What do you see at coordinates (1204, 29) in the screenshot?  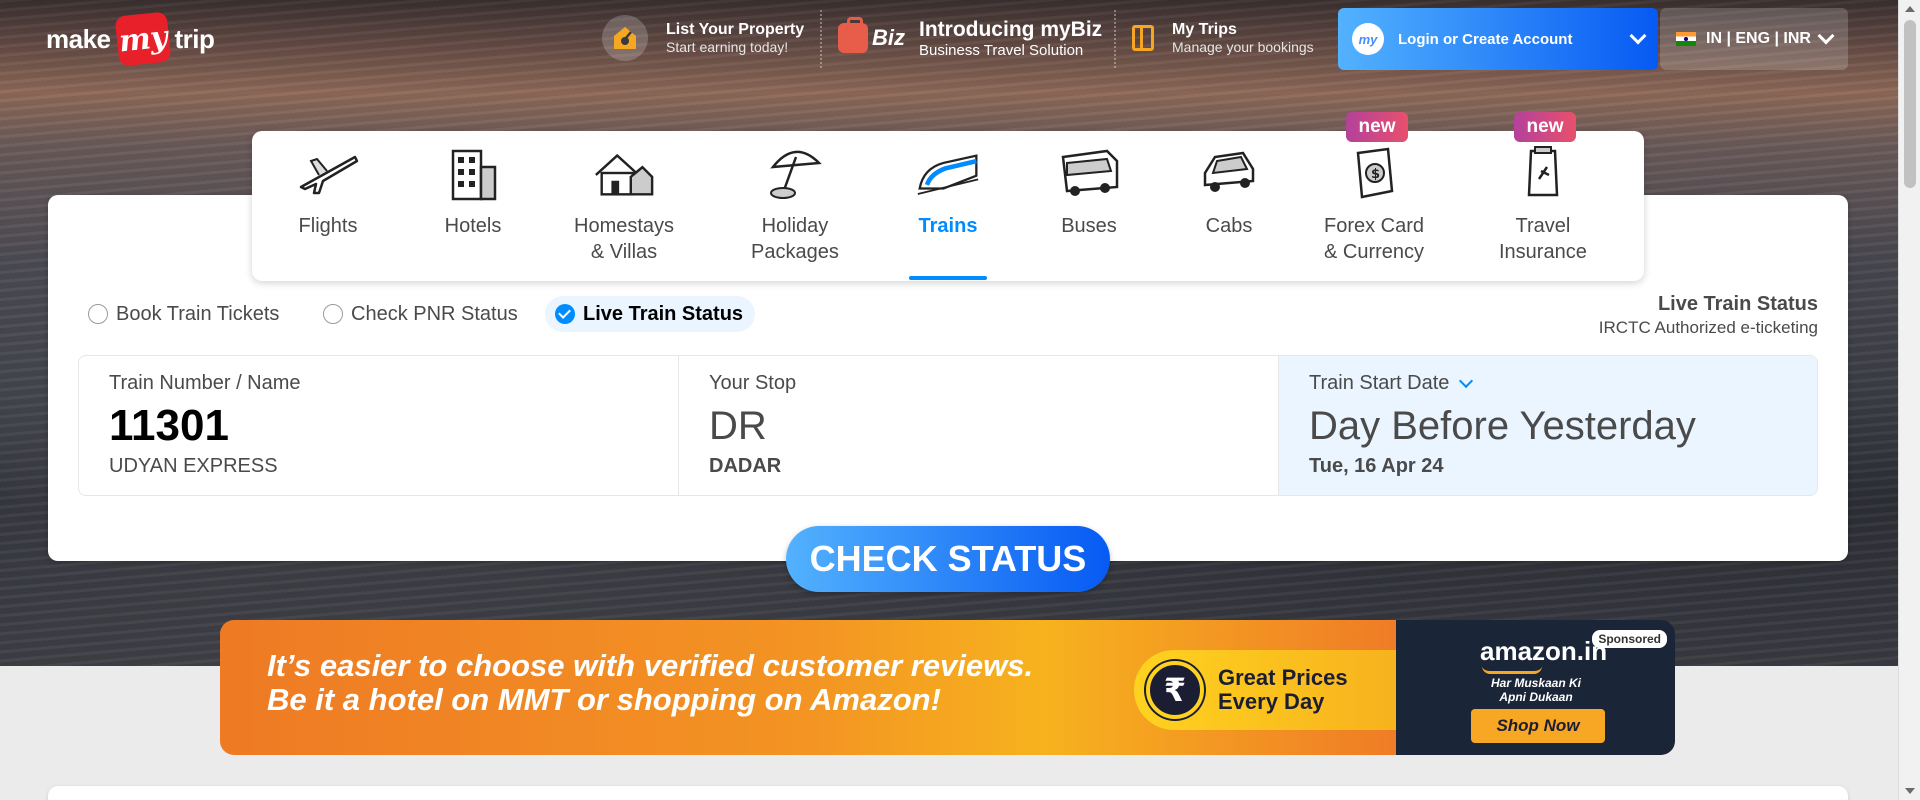 I see `my-trips-title: My Trips` at bounding box center [1204, 29].